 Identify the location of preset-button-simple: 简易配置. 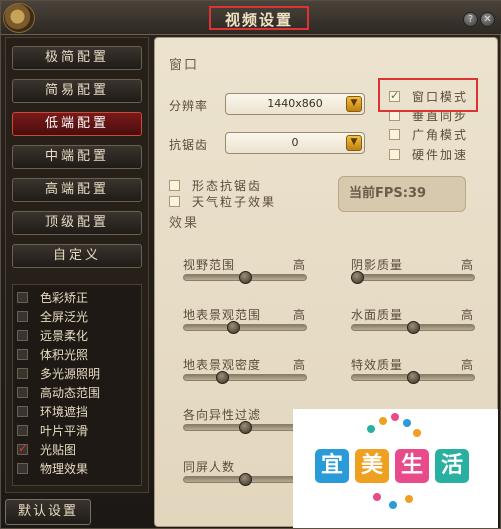
(77, 91).